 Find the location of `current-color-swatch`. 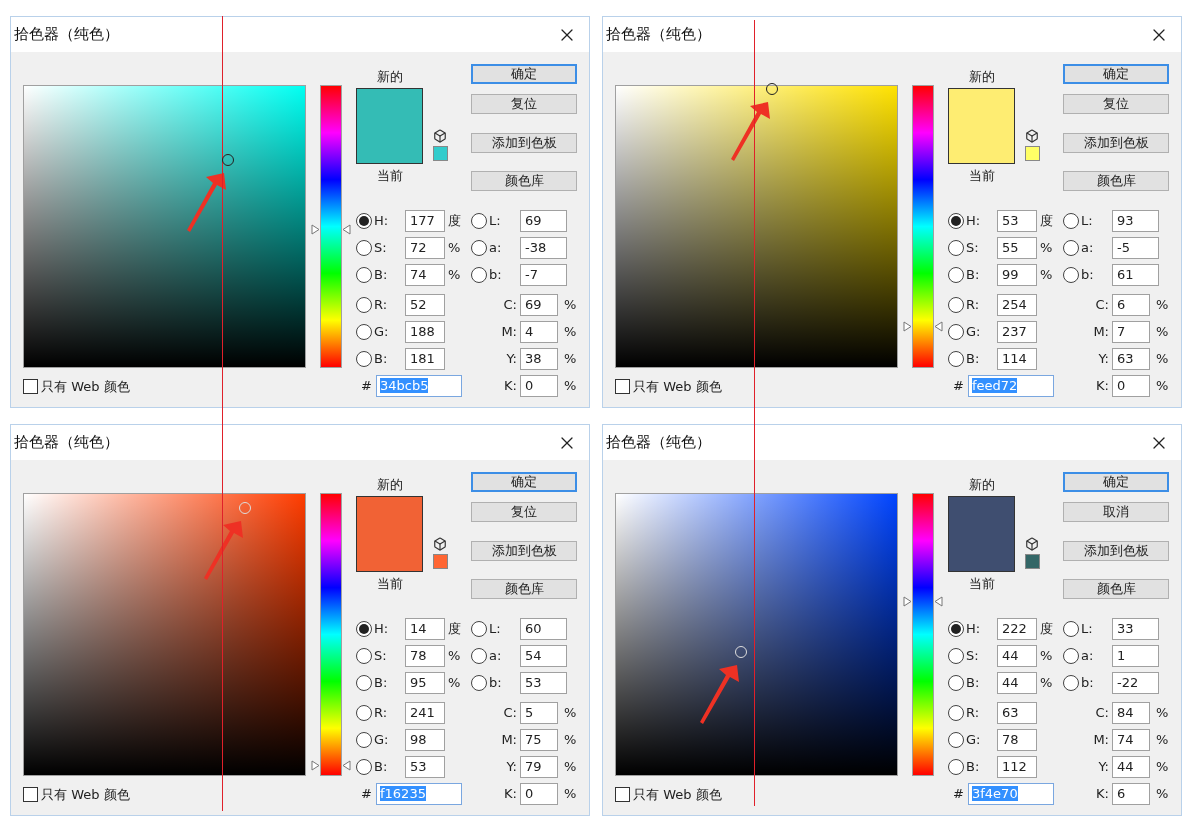

current-color-swatch is located at coordinates (981, 144).